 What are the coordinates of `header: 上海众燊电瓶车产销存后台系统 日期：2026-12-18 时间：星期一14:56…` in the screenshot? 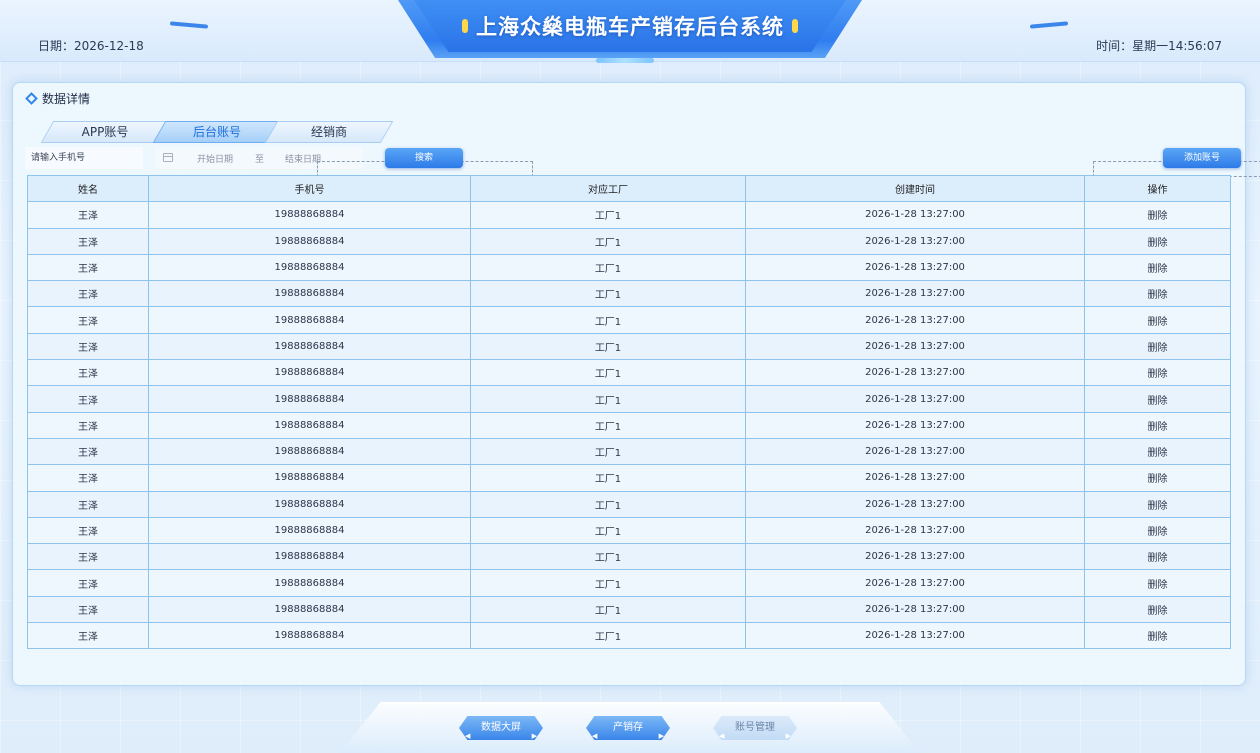 It's located at (630, 35).